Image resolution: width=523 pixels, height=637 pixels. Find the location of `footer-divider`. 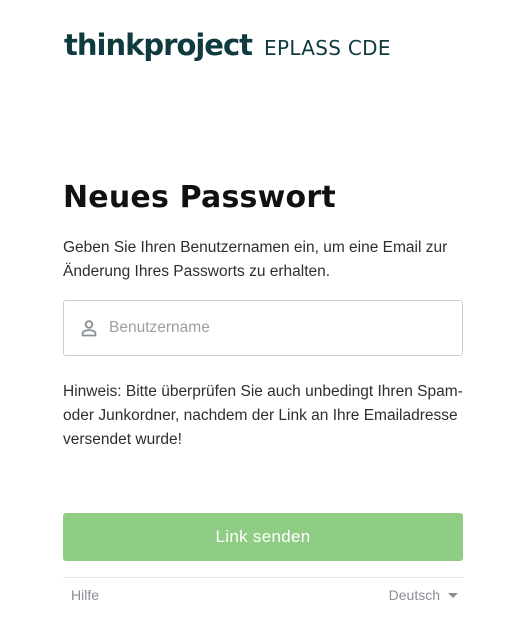

footer-divider is located at coordinates (263, 577).